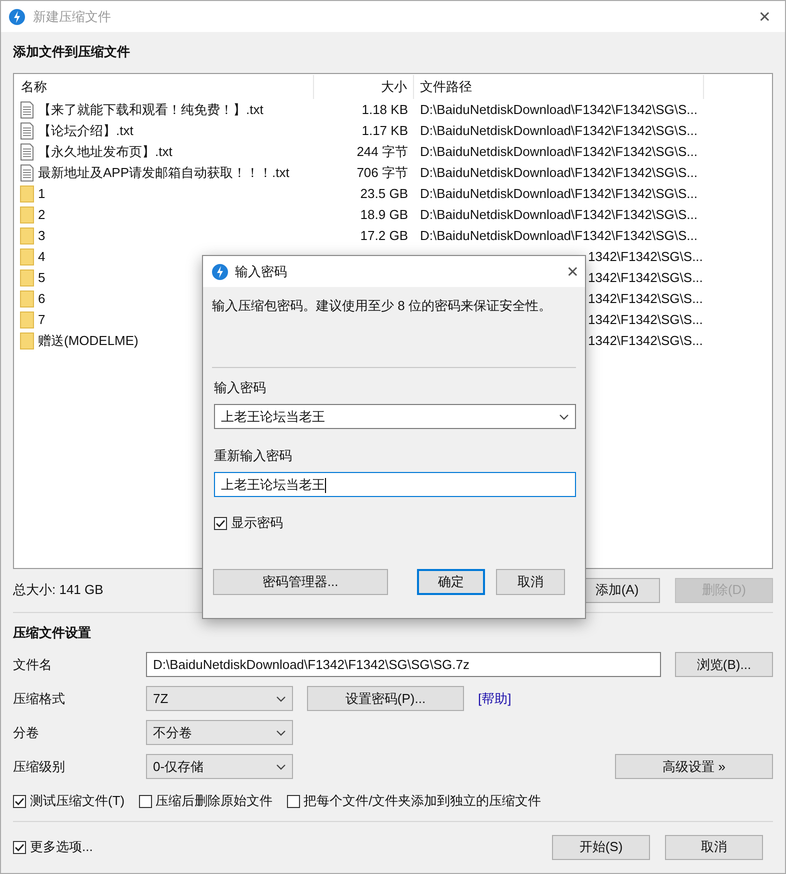  Describe the element at coordinates (33, 665) in the screenshot. I see `field-label: 文件名` at that location.